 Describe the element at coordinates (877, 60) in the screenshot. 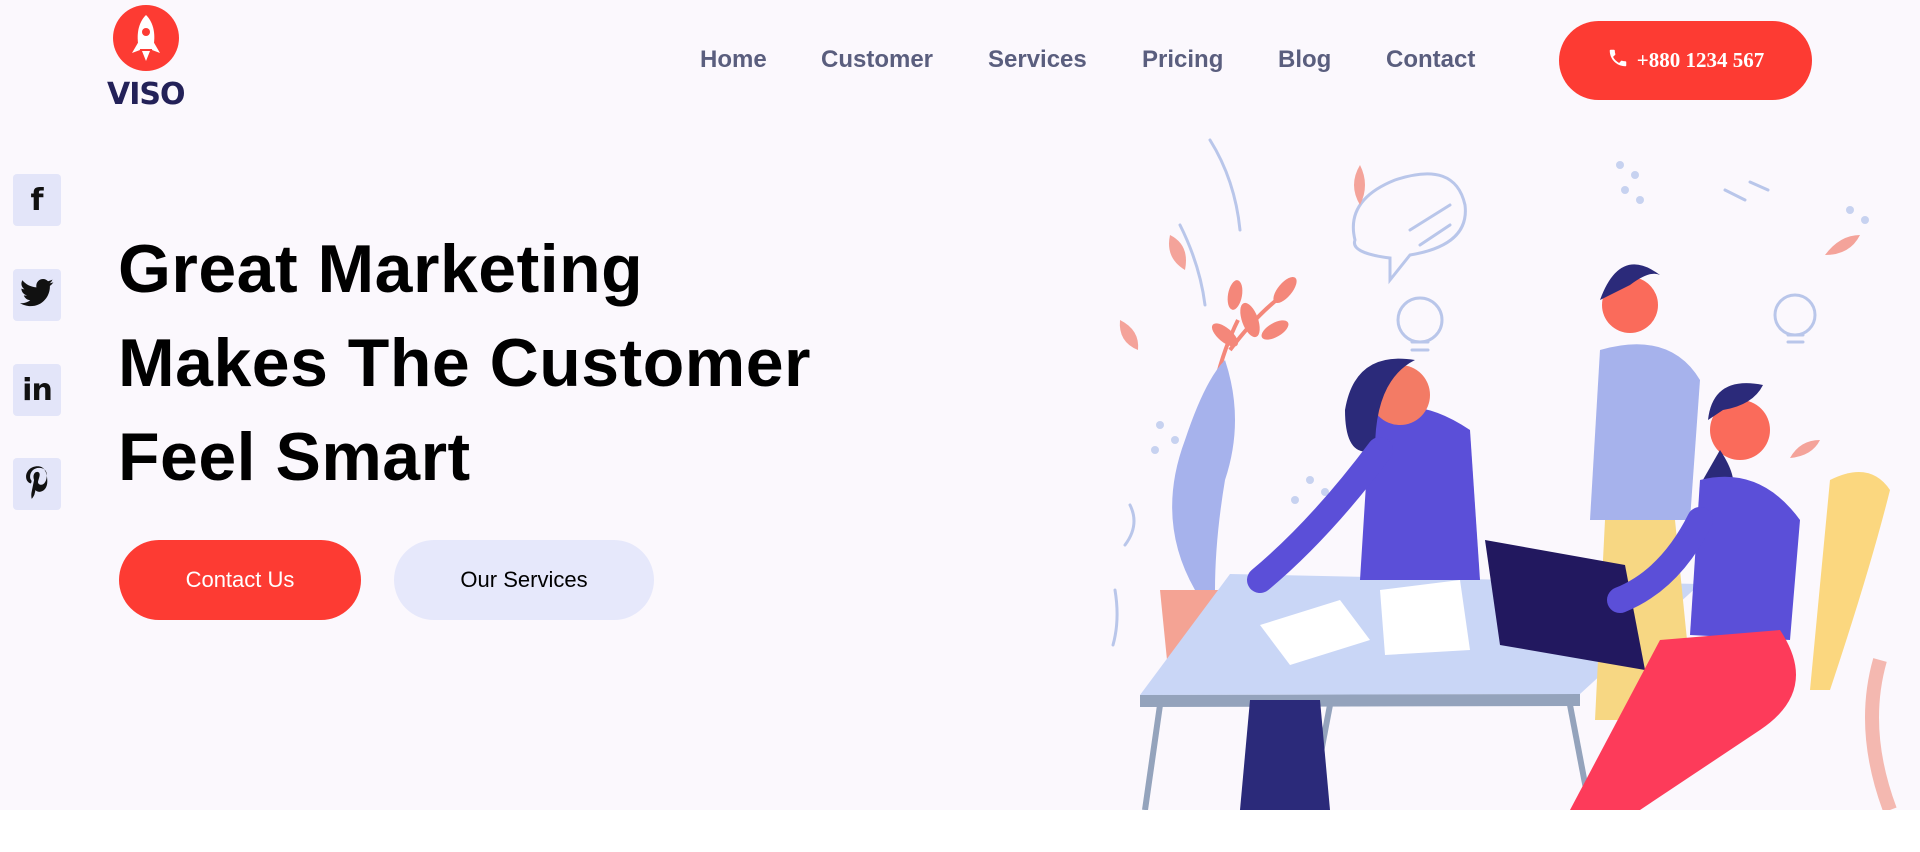

I see `nav-customer: Customer` at that location.